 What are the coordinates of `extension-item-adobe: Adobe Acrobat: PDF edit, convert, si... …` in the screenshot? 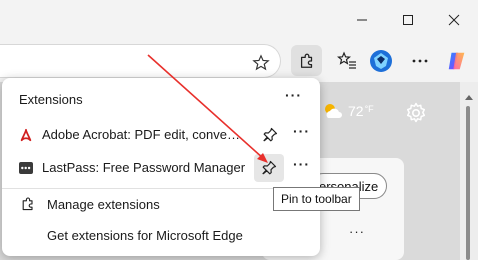 It's located at (161, 135).